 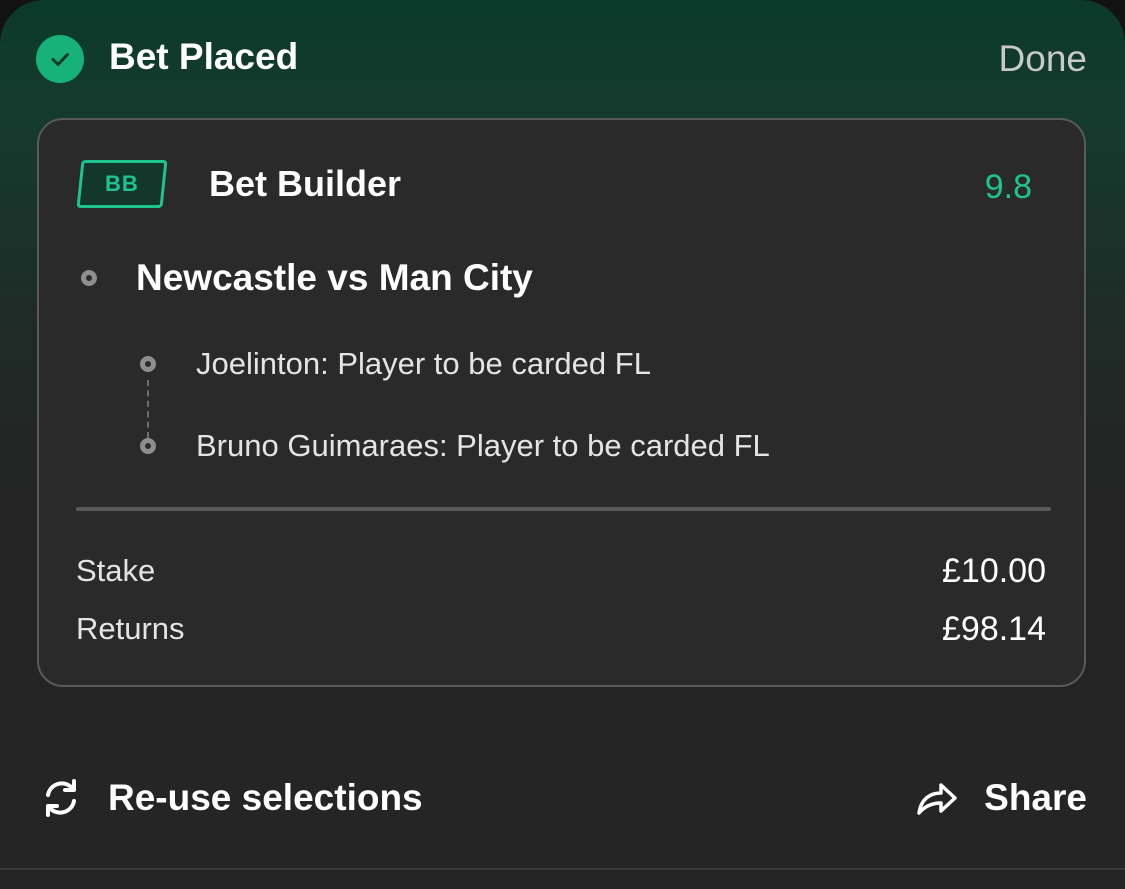 I want to click on done-button: Done, so click(x=1043, y=59).